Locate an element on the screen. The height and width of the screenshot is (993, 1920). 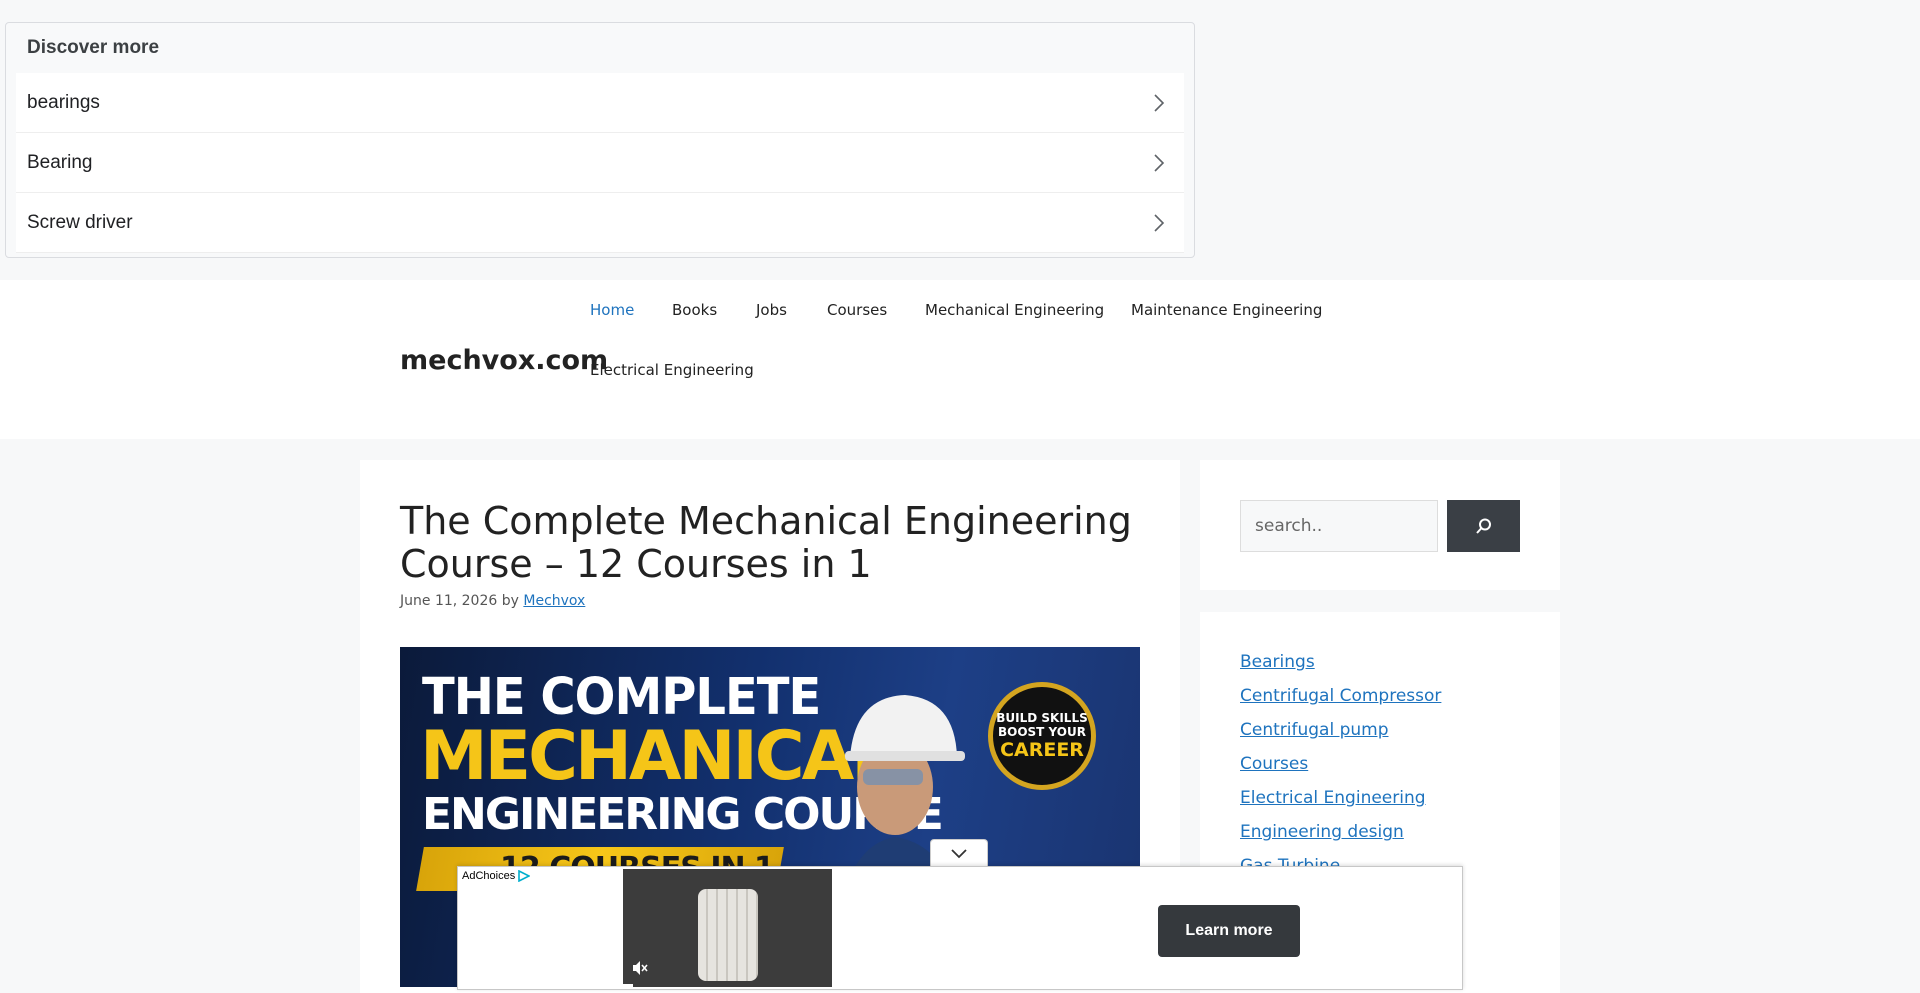
discover-item-label: Screw driver is located at coordinates (80, 222).